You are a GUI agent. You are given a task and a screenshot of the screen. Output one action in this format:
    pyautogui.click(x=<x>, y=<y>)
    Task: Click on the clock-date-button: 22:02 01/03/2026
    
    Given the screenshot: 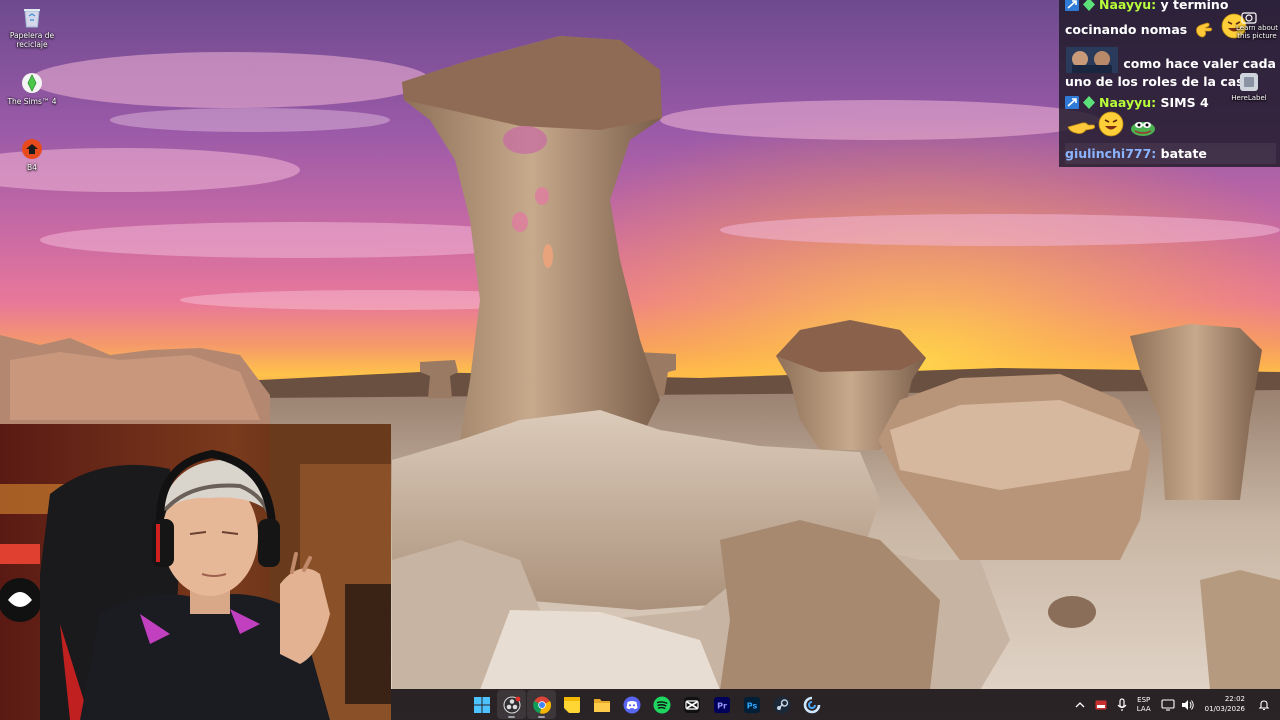 What is the action you would take?
    pyautogui.click(x=1226, y=704)
    